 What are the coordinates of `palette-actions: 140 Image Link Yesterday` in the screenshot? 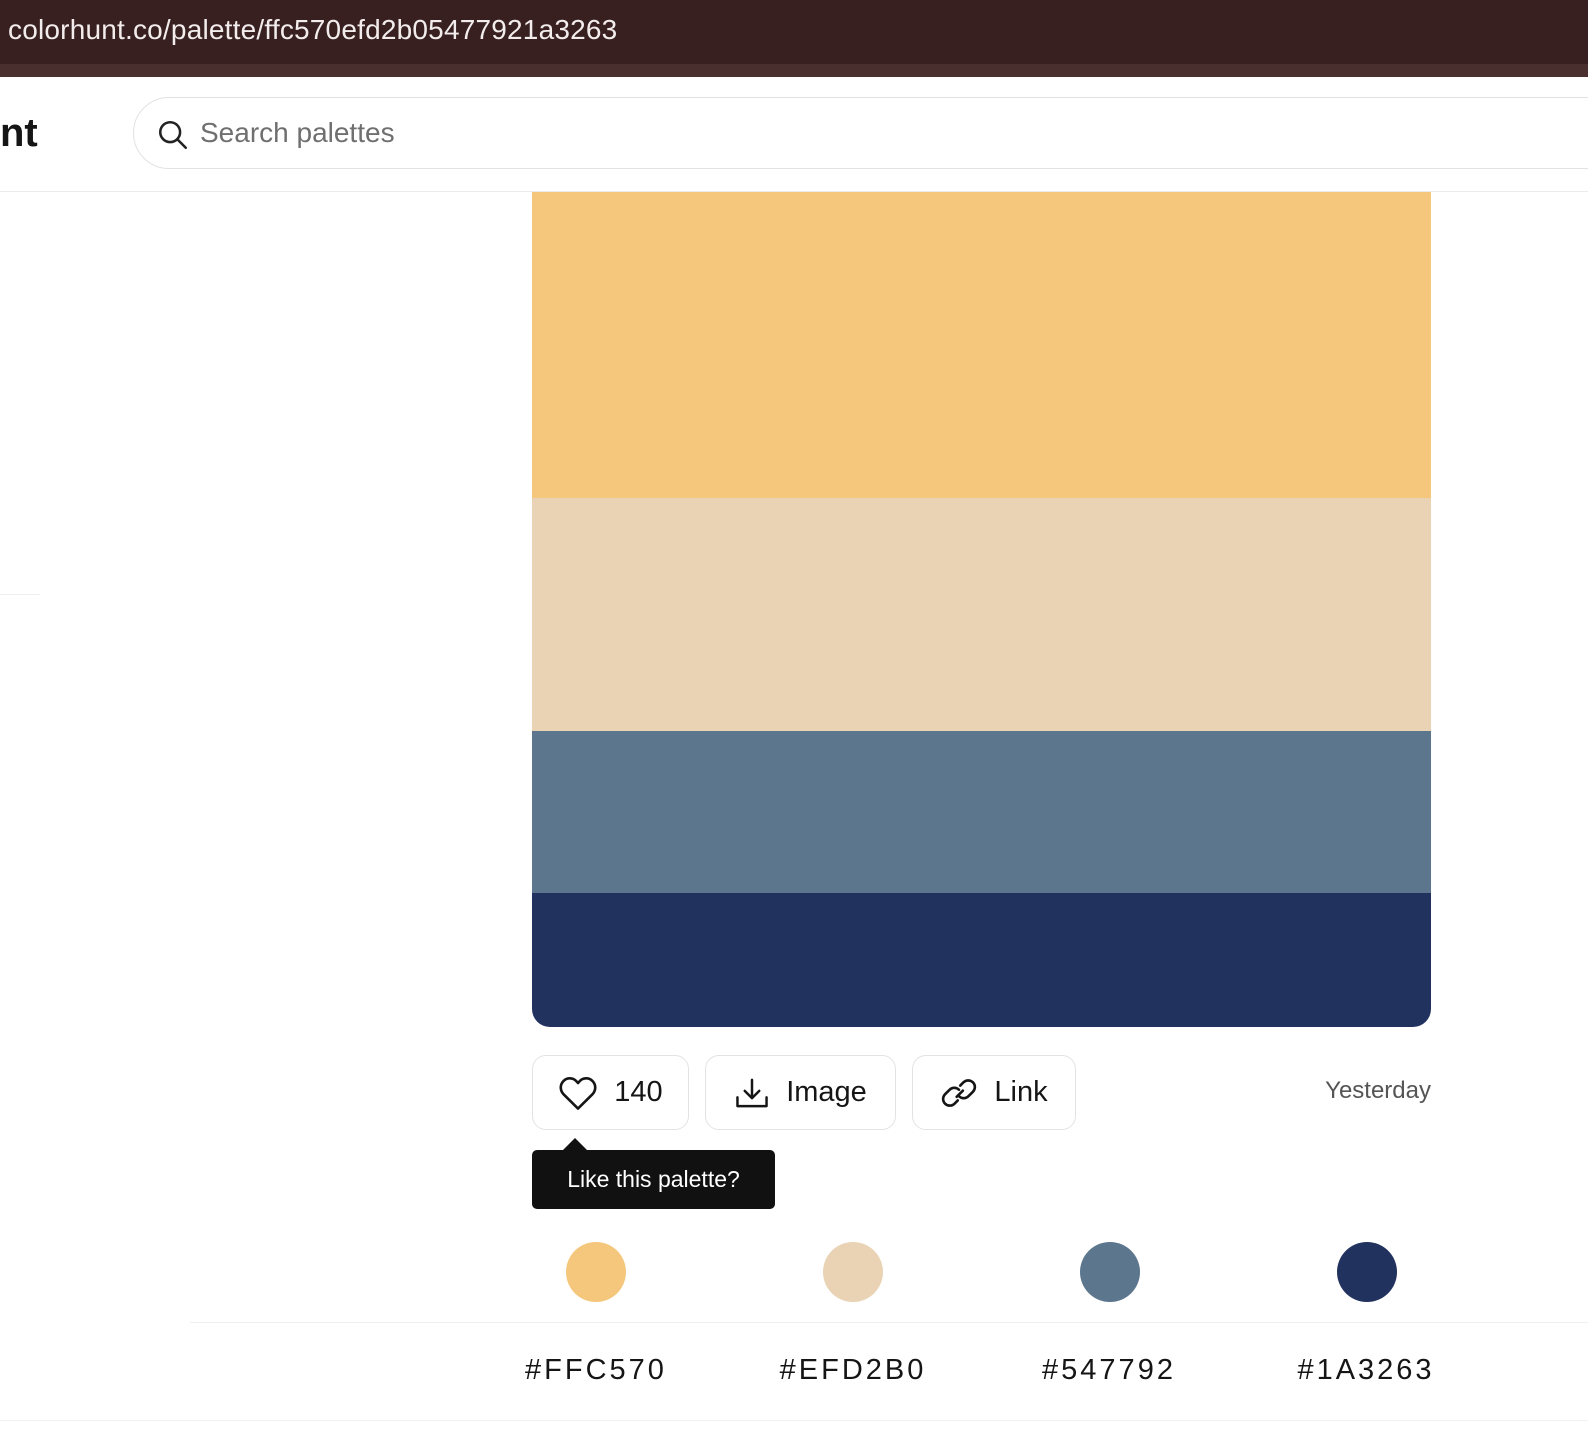 It's located at (981, 1092).